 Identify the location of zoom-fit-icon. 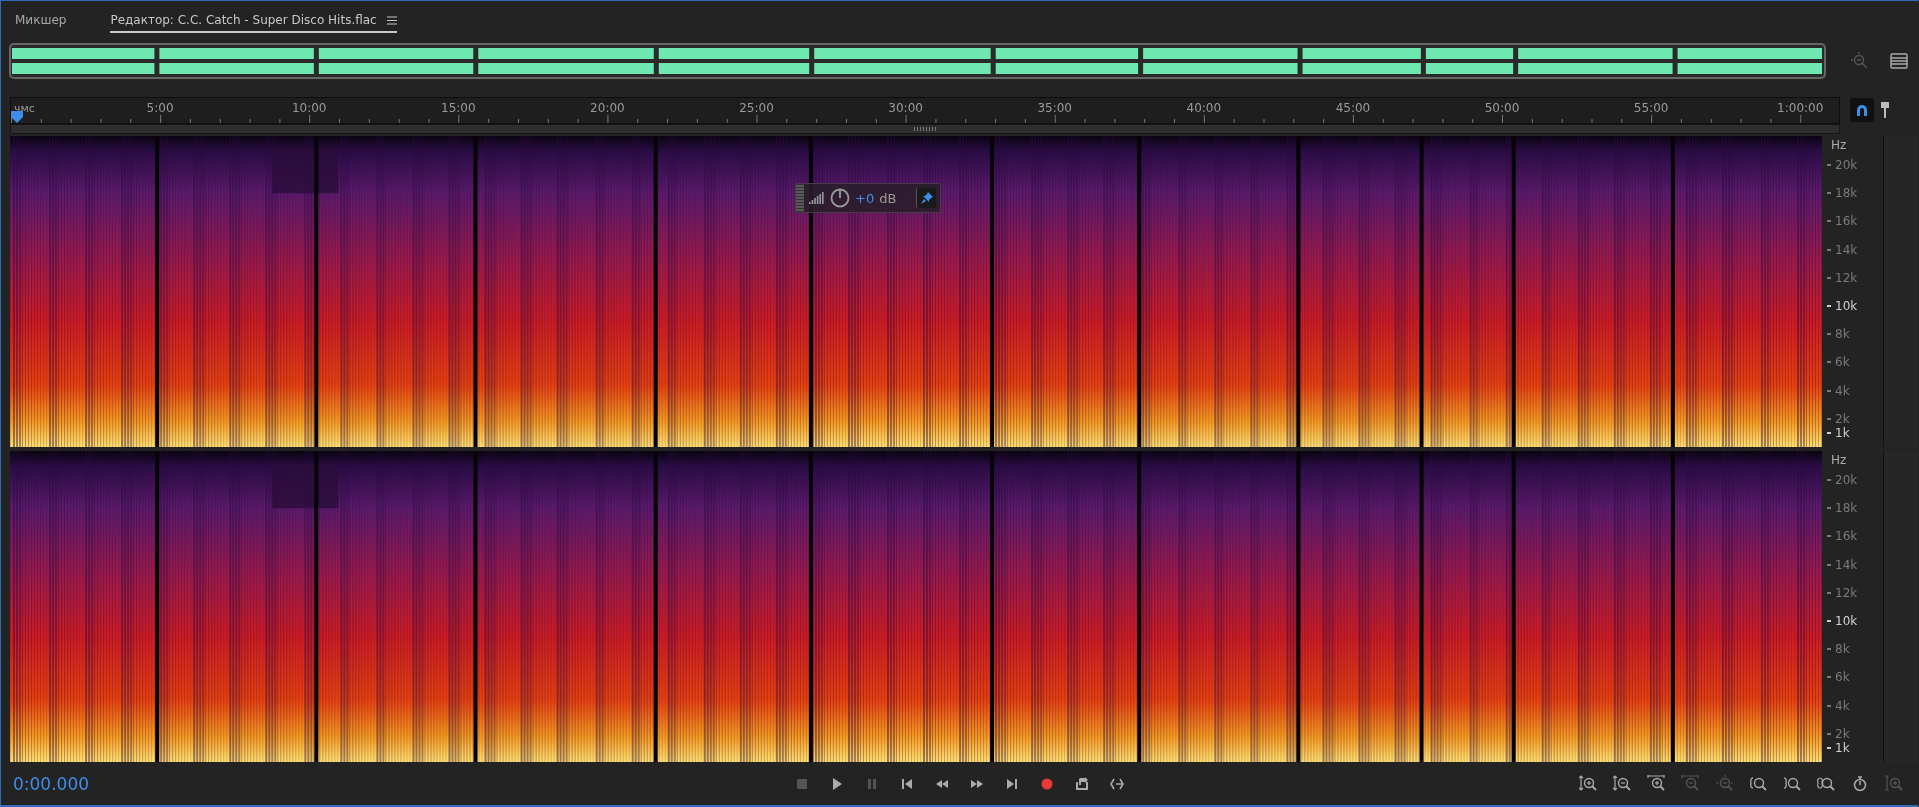
(1724, 783).